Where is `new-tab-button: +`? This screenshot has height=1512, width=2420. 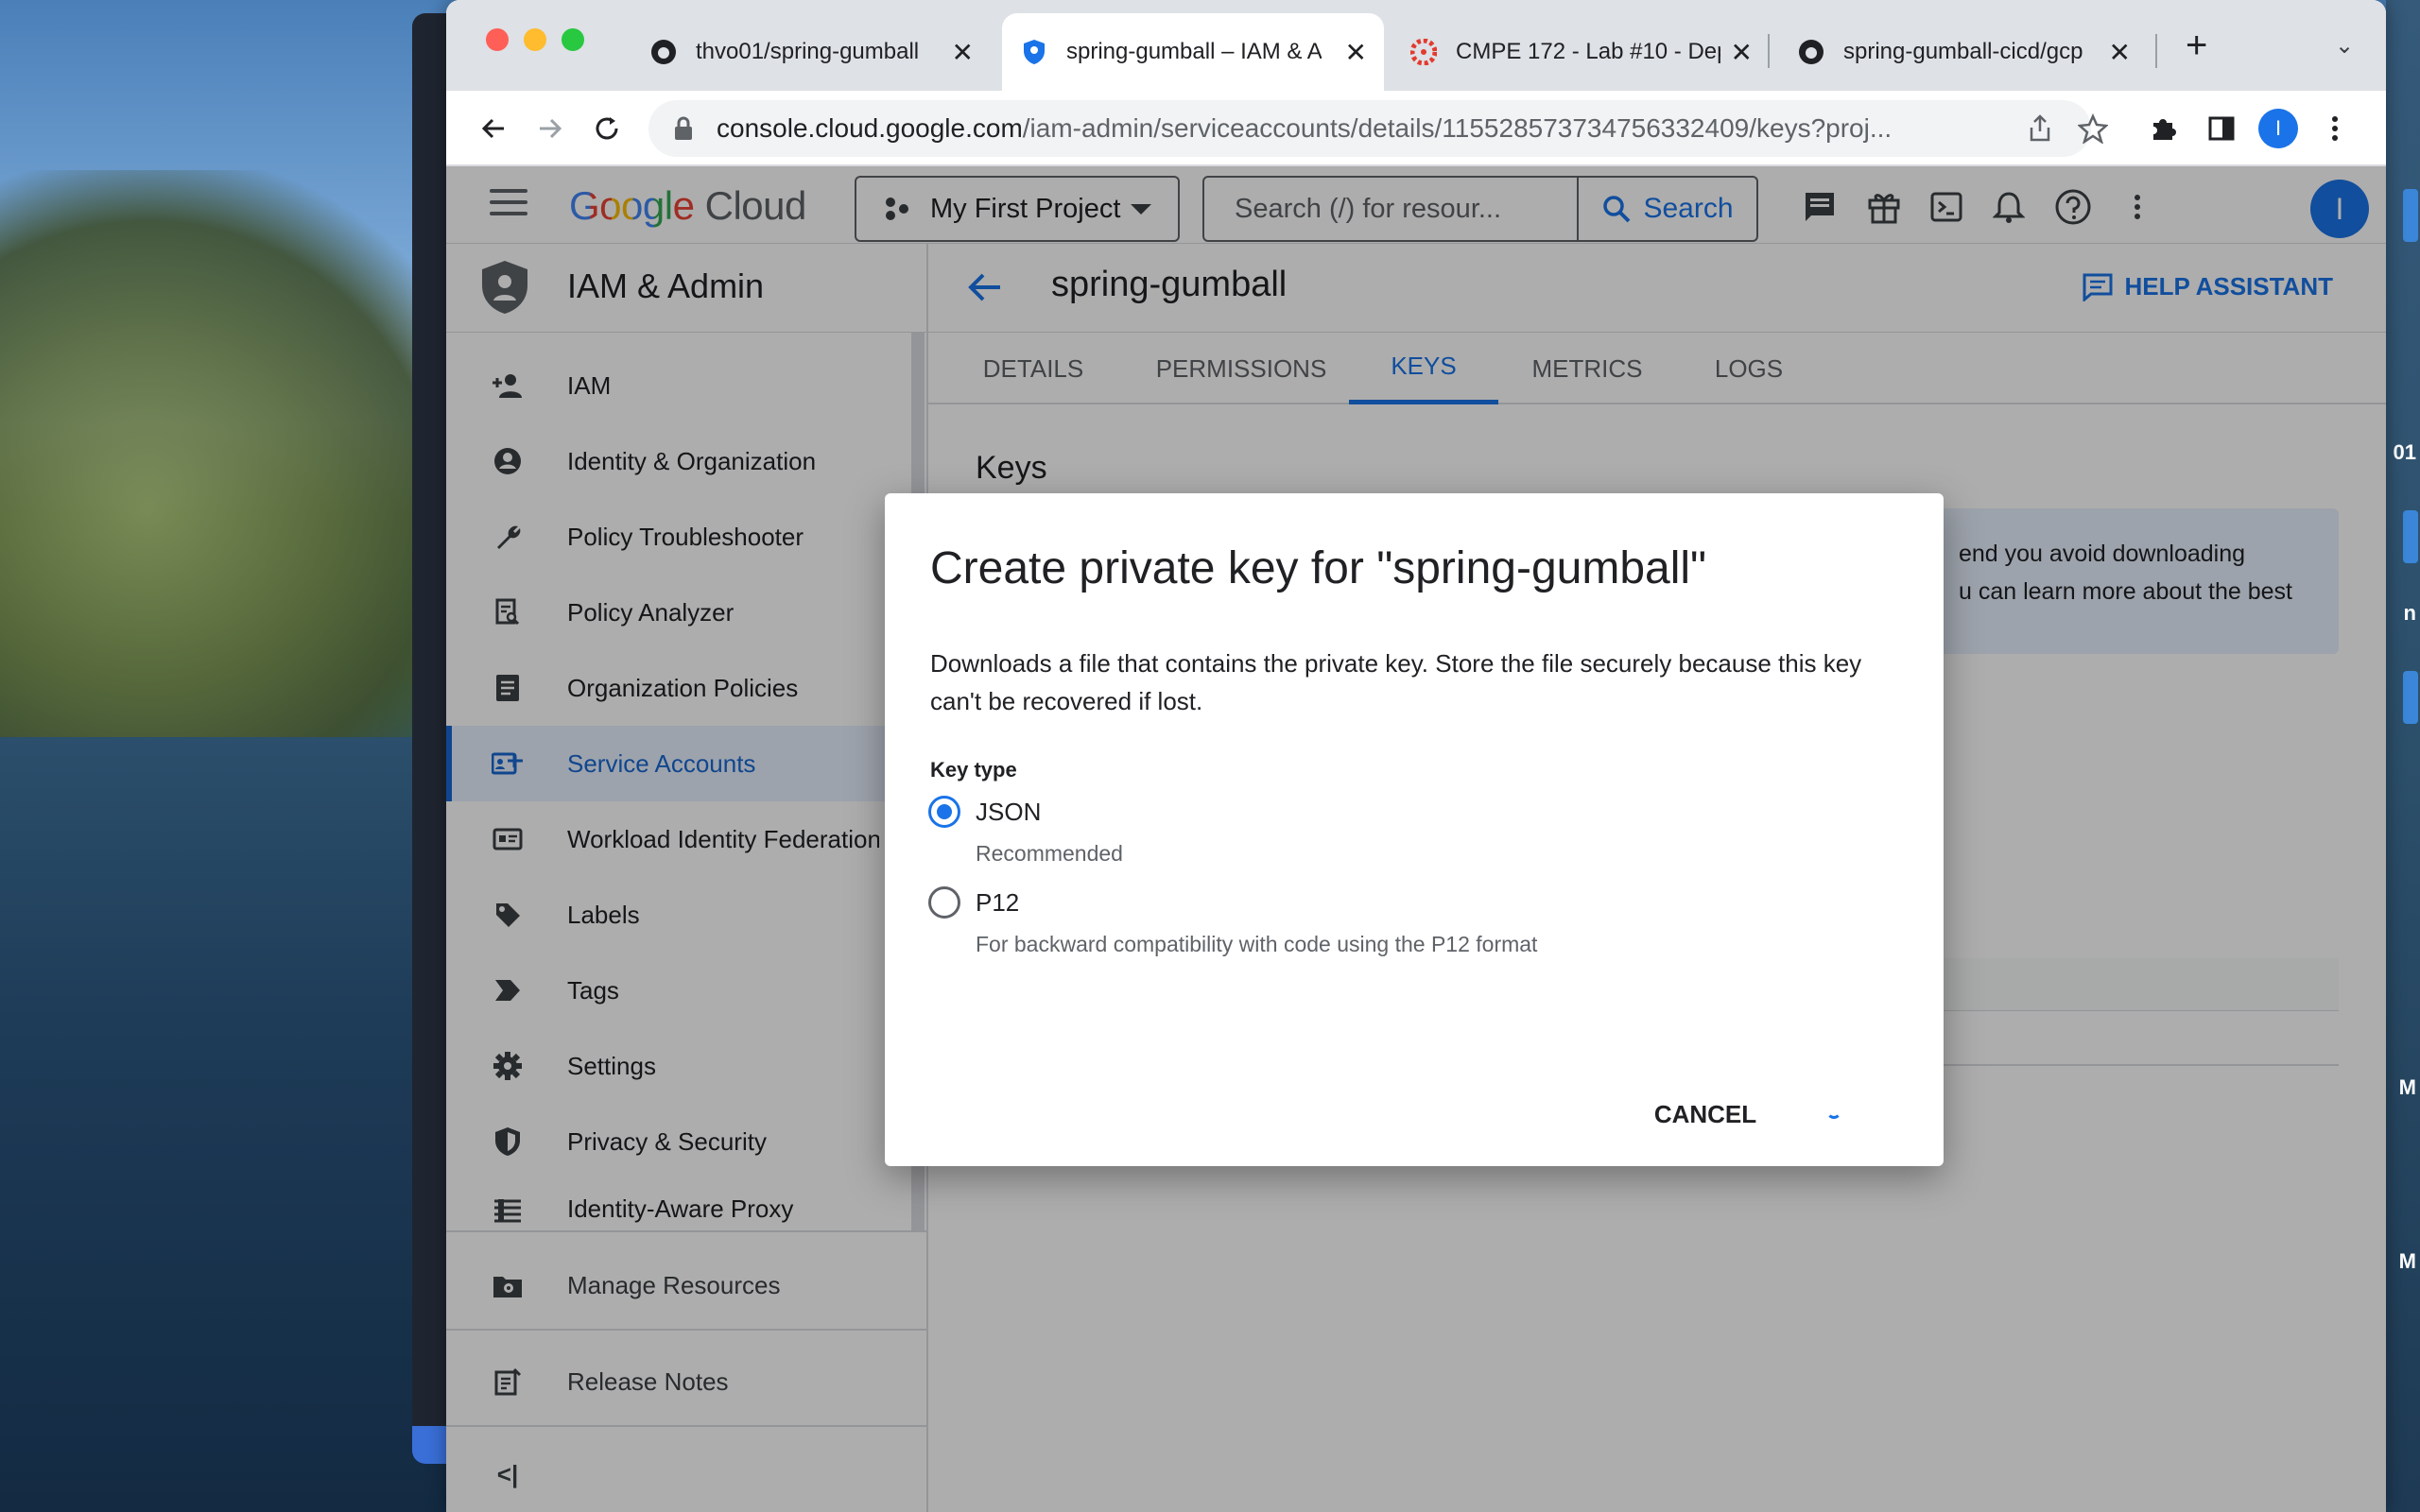 new-tab-button: + is located at coordinates (2196, 46).